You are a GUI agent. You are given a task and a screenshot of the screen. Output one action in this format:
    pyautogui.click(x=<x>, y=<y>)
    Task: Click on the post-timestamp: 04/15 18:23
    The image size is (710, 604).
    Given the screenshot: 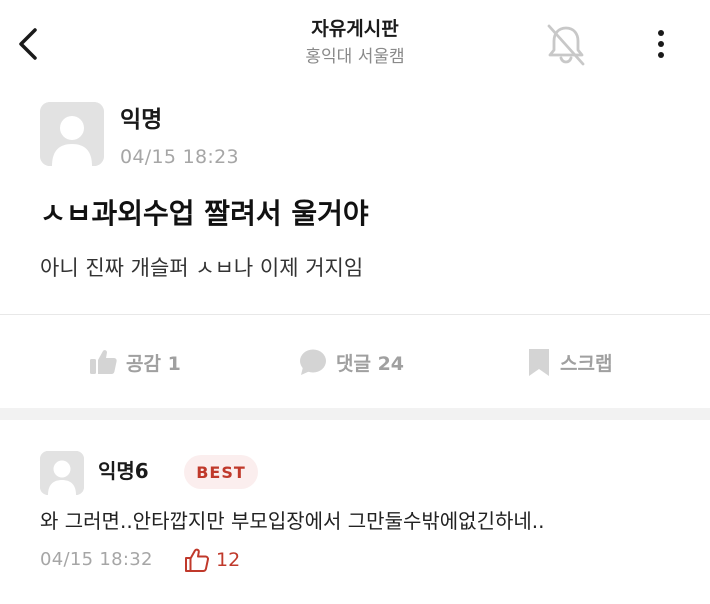 What is the action you would take?
    pyautogui.click(x=179, y=157)
    